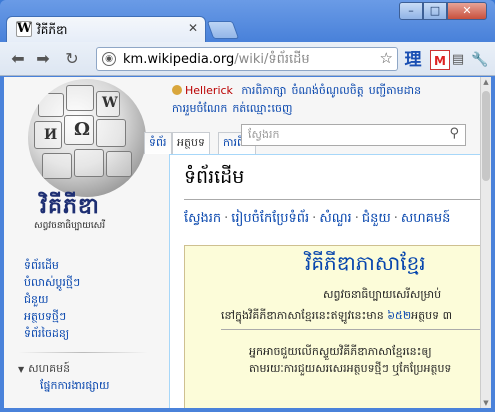  Describe the element at coordinates (24, 29) in the screenshot. I see `wikipedia-favicon-icon: W` at that location.